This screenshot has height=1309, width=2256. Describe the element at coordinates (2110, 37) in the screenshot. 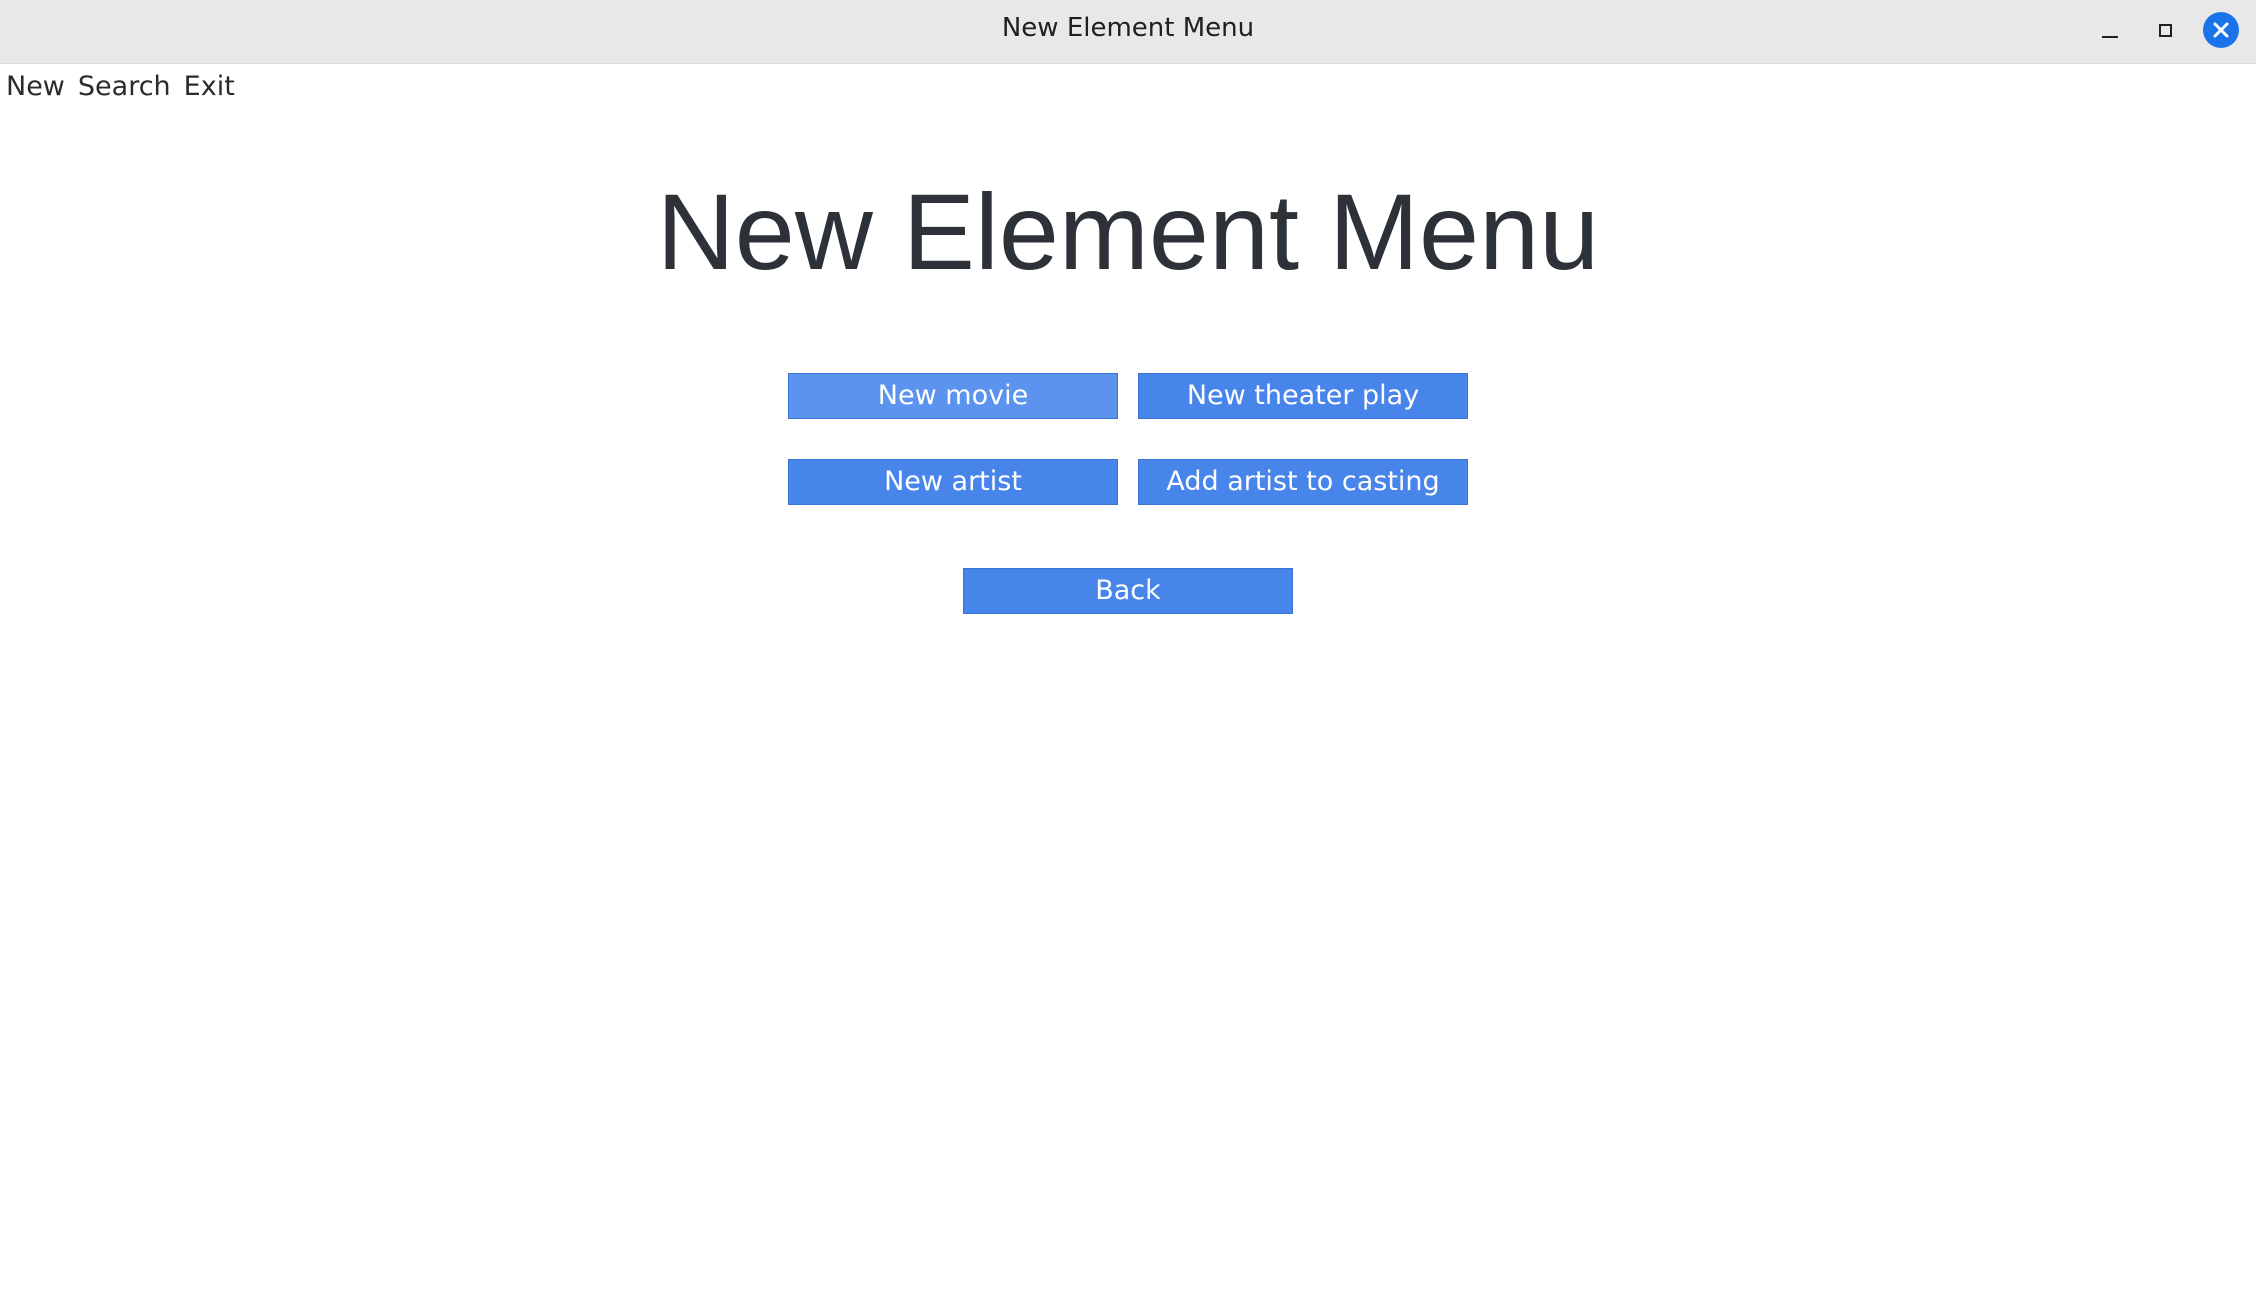

I see `minimize-icon` at that location.